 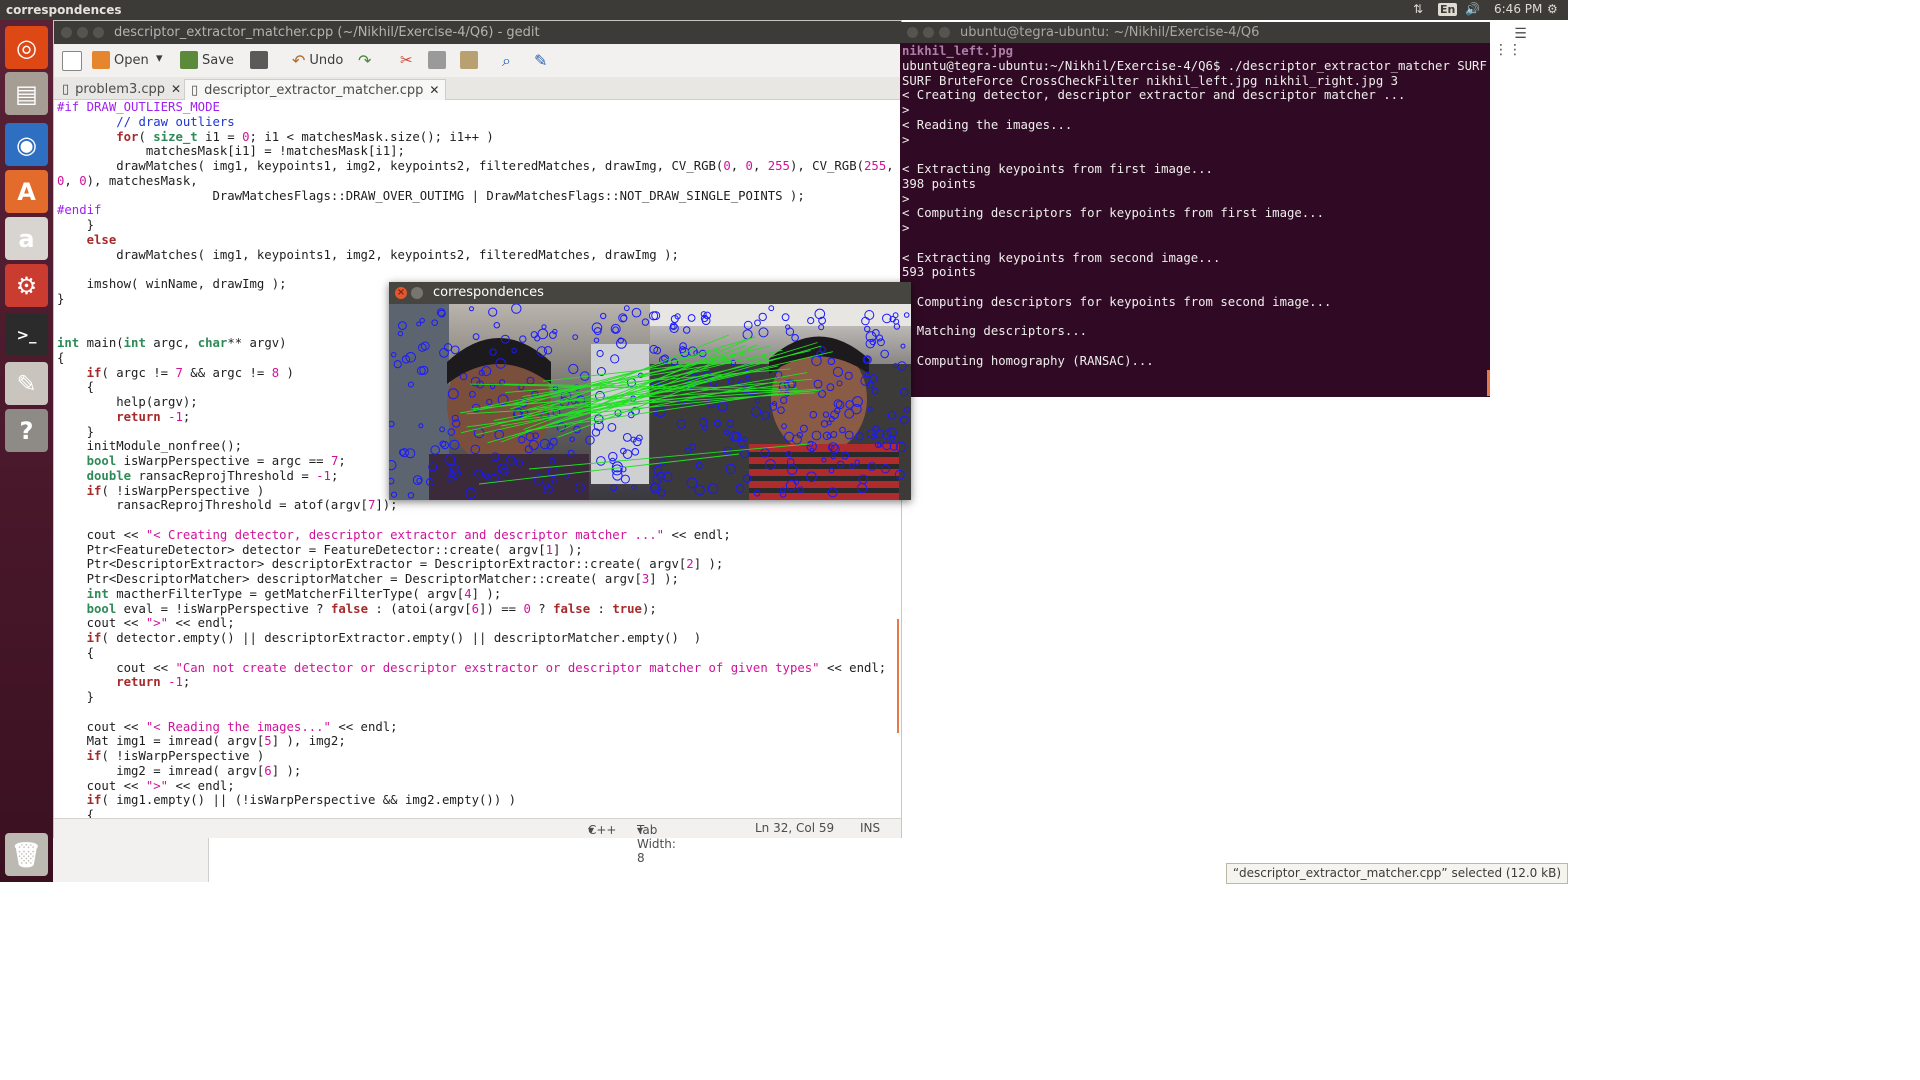 I want to click on folder-icon, so click(x=101, y=60).